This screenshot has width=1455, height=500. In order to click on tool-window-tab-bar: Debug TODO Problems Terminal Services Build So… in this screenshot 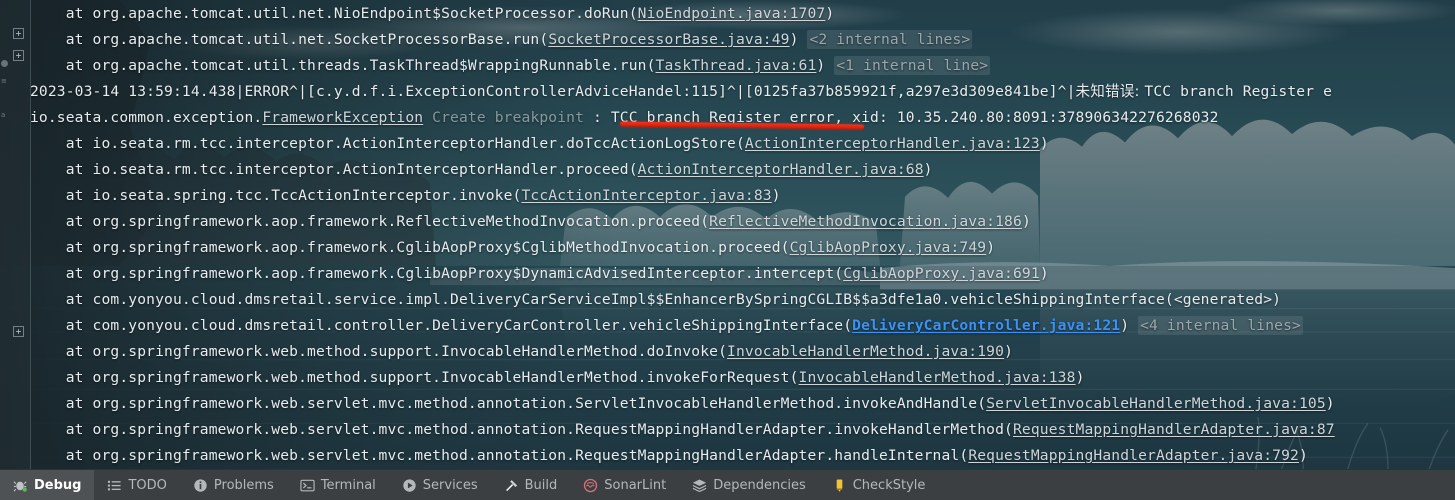, I will do `click(727, 484)`.